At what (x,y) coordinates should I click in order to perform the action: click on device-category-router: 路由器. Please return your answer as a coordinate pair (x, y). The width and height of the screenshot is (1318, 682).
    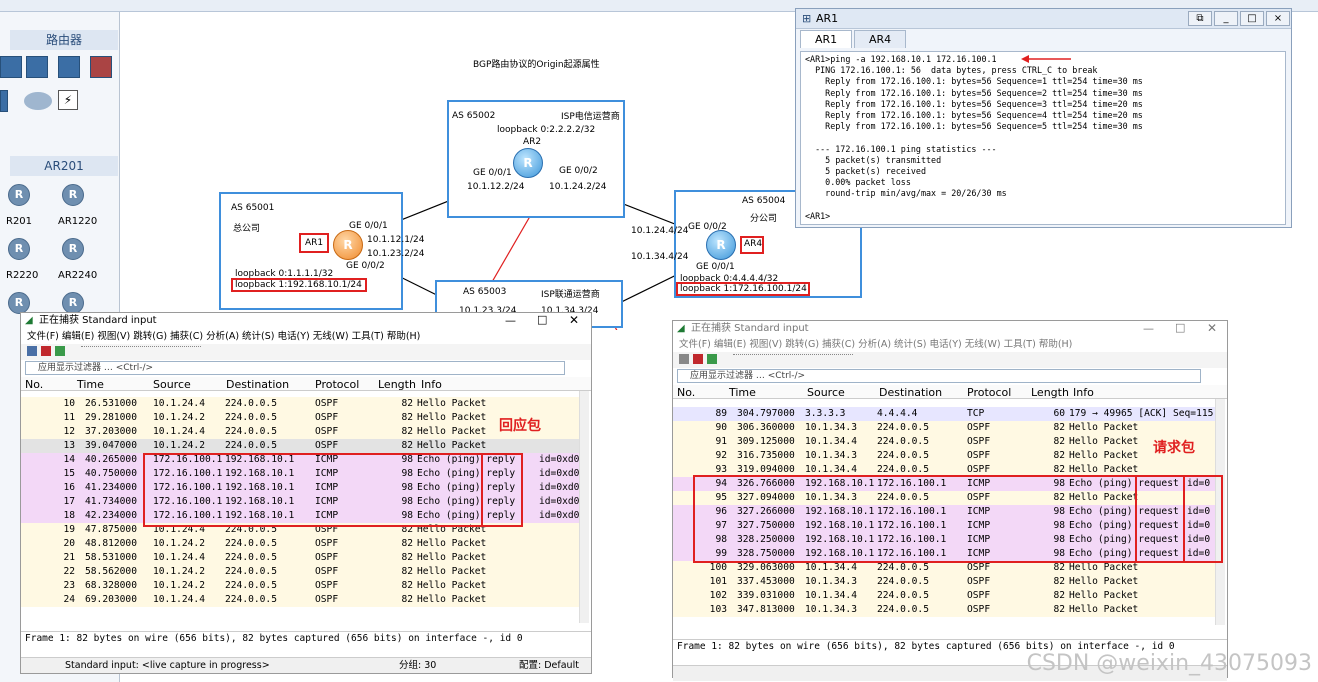
    Looking at the image, I should click on (64, 40).